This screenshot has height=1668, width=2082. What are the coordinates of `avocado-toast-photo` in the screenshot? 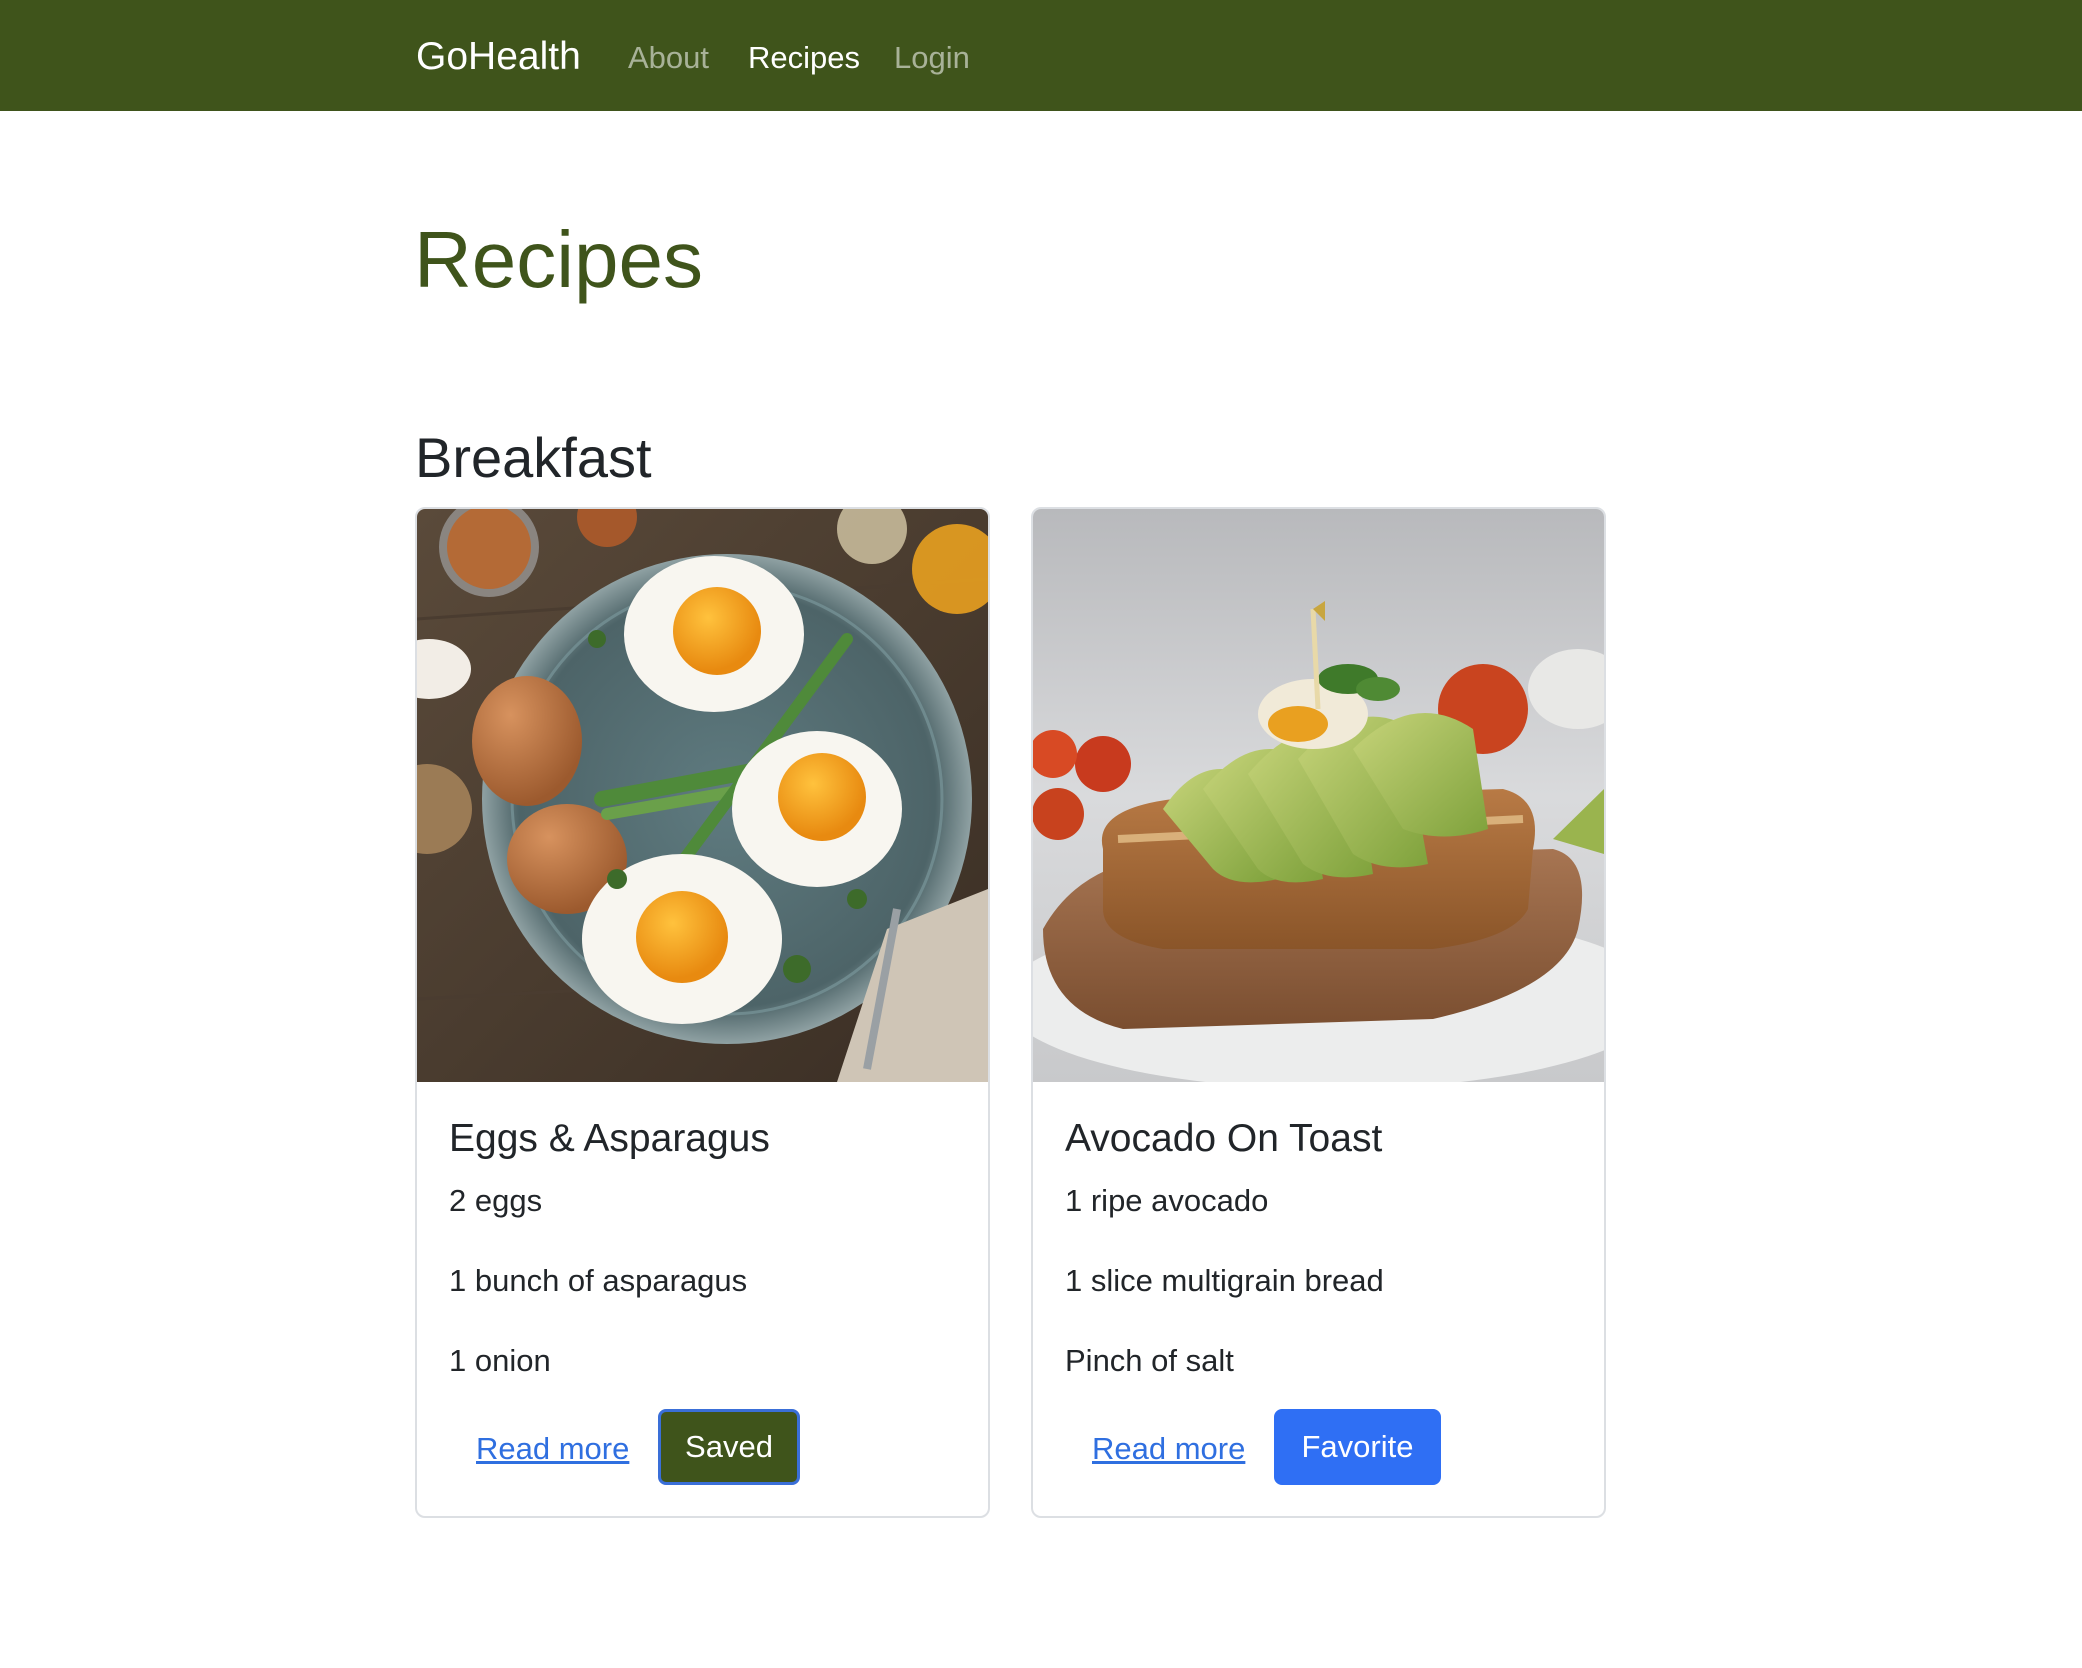 It's located at (1318, 795).